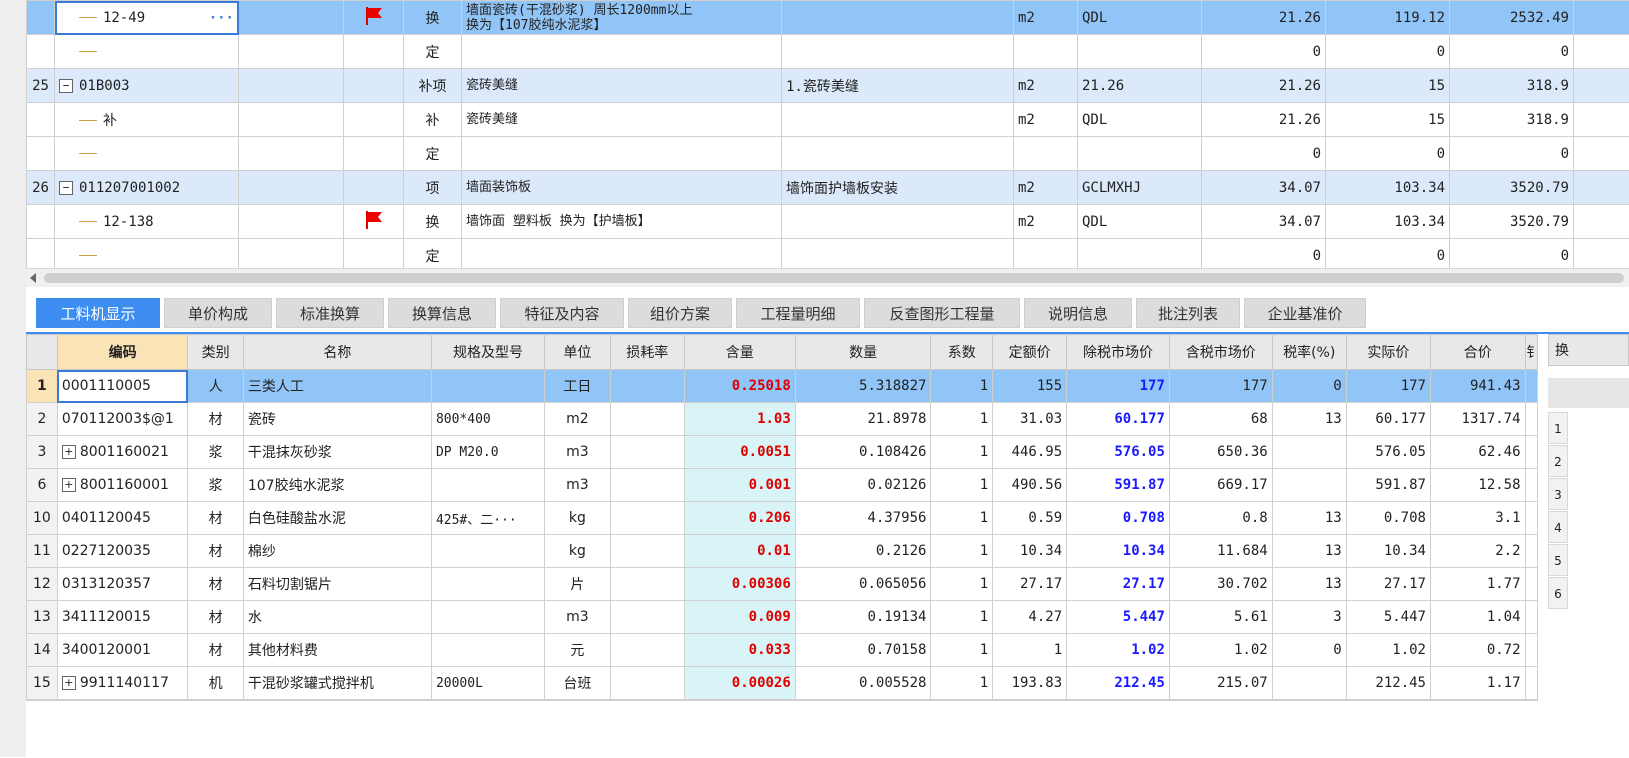 The height and width of the screenshot is (758, 1629). What do you see at coordinates (622, 222) in the screenshot?
I see `upper-name: 墙饰面 塑料板 换为【护墙板】` at bounding box center [622, 222].